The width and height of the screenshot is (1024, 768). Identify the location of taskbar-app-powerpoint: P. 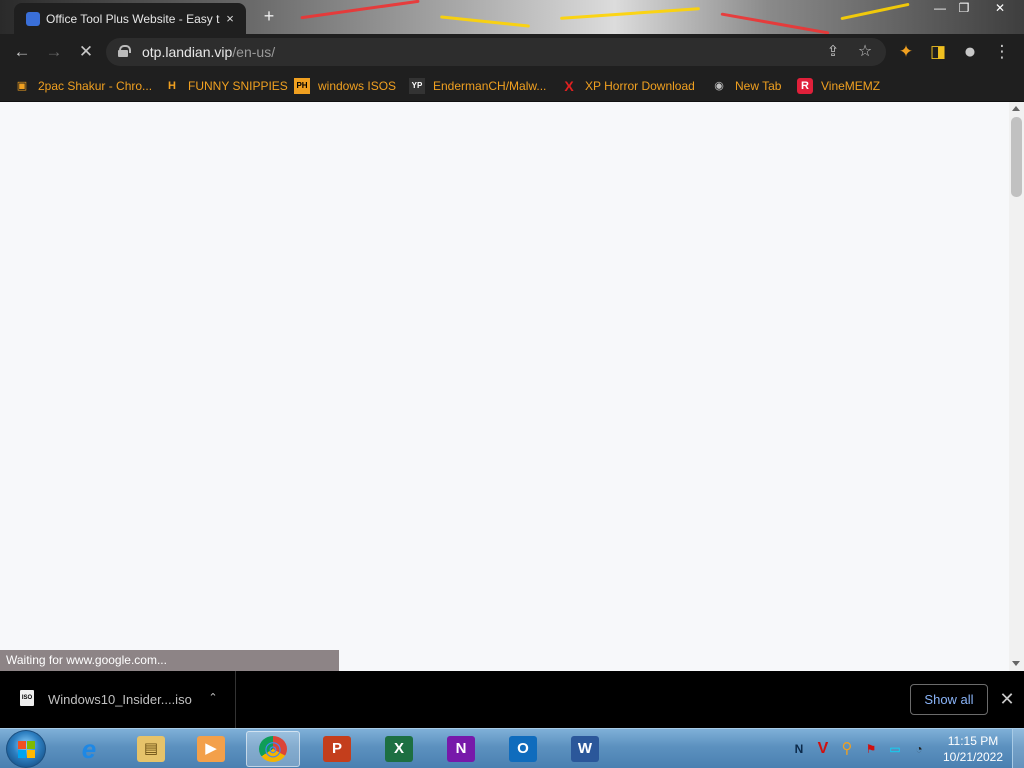
(337, 749).